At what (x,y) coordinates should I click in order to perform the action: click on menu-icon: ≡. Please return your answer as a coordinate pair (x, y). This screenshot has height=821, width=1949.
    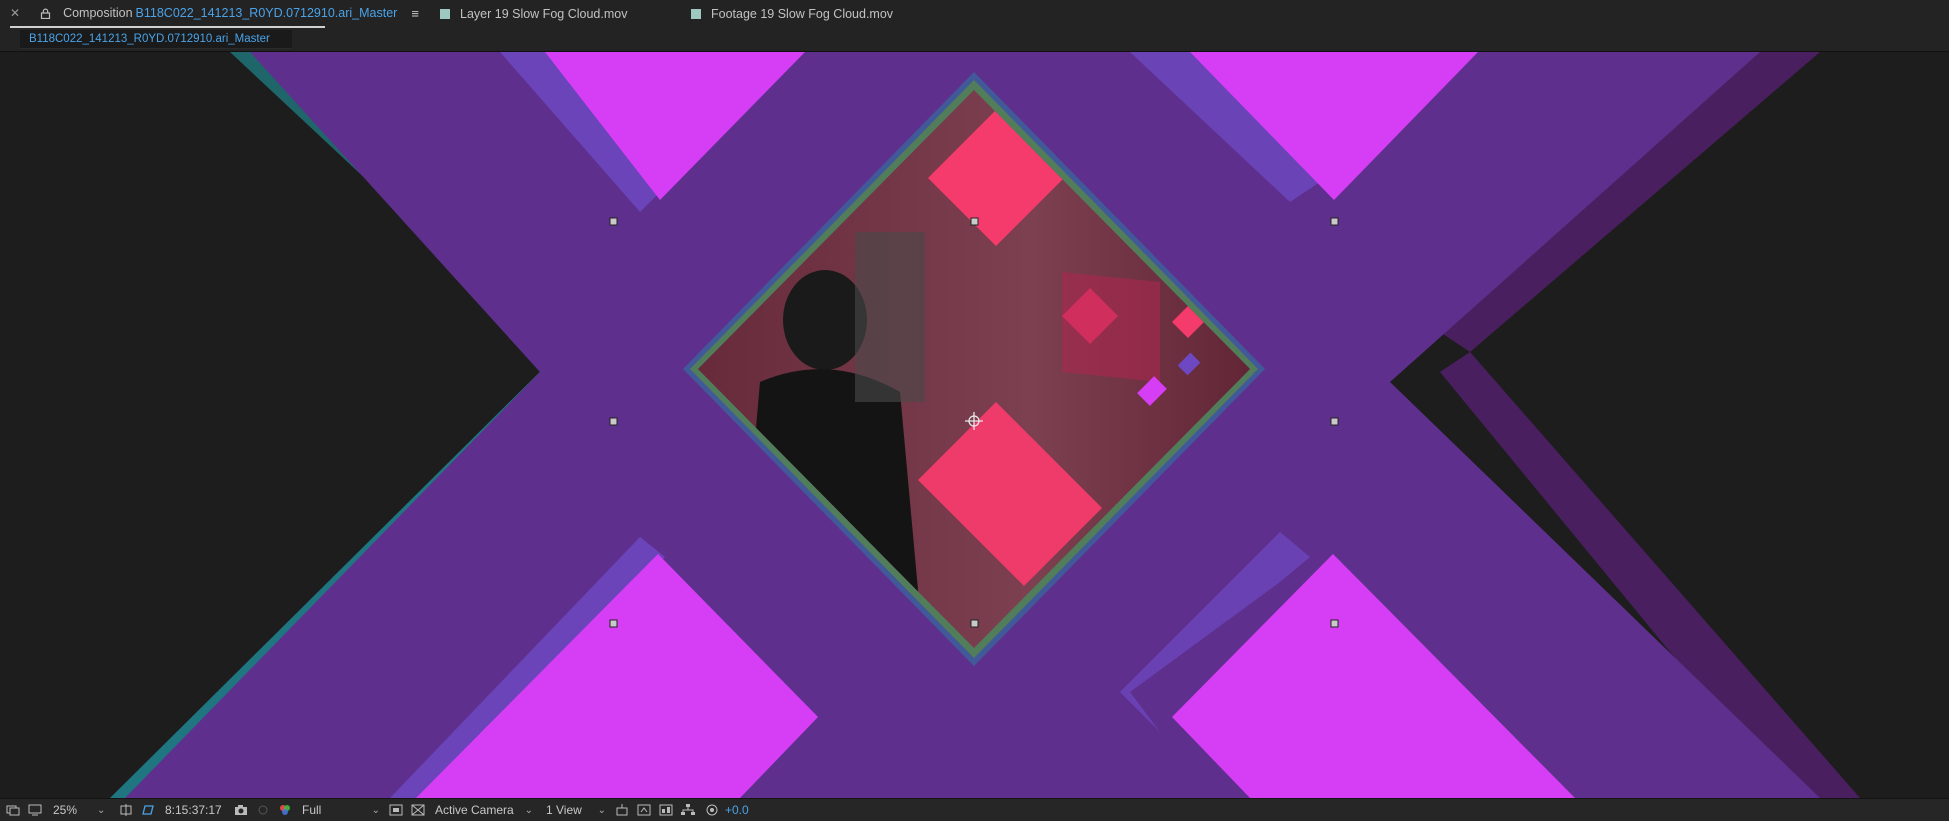
    Looking at the image, I should click on (415, 13).